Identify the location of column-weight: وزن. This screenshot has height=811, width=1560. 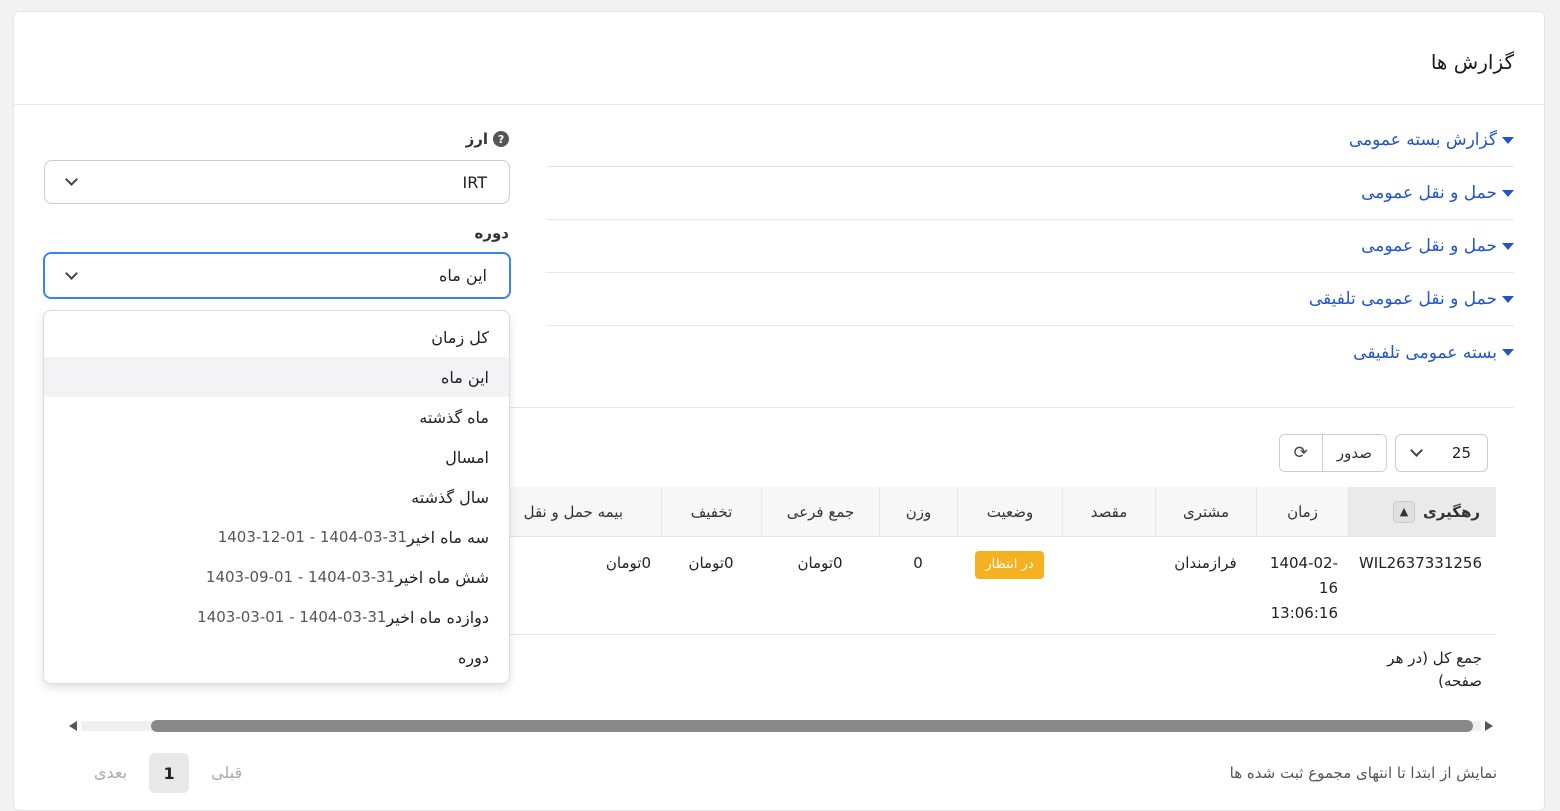
(918, 511).